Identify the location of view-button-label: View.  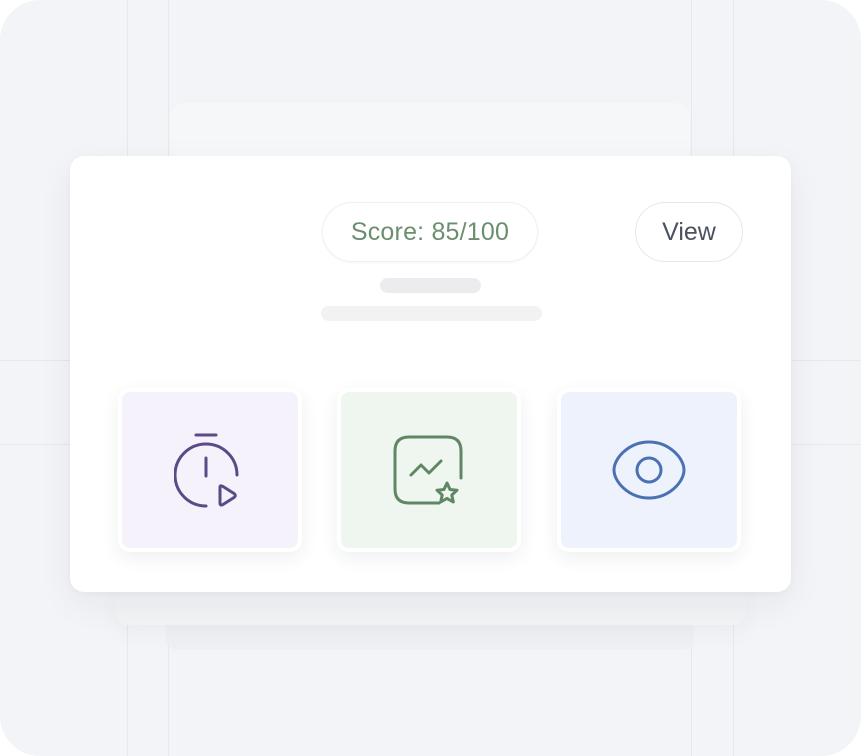
(689, 231).